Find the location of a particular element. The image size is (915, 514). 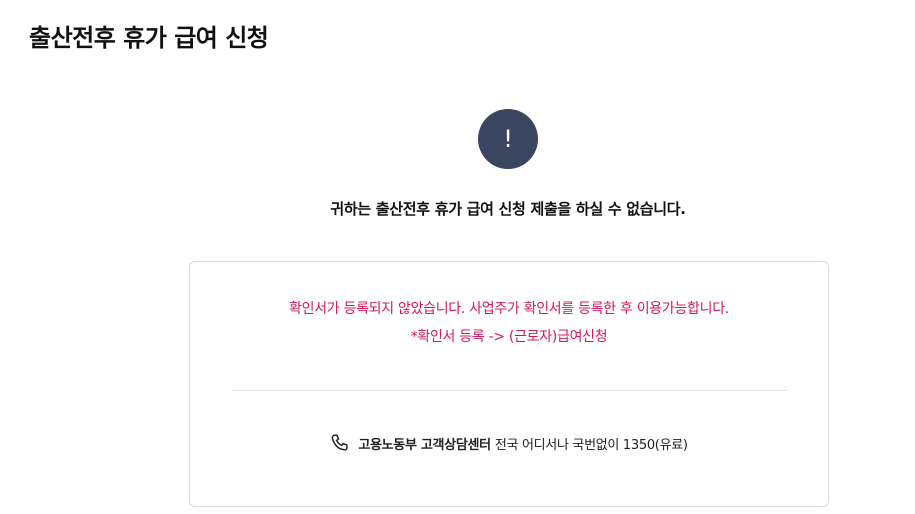

alert-icon-circle: ! is located at coordinates (508, 139).